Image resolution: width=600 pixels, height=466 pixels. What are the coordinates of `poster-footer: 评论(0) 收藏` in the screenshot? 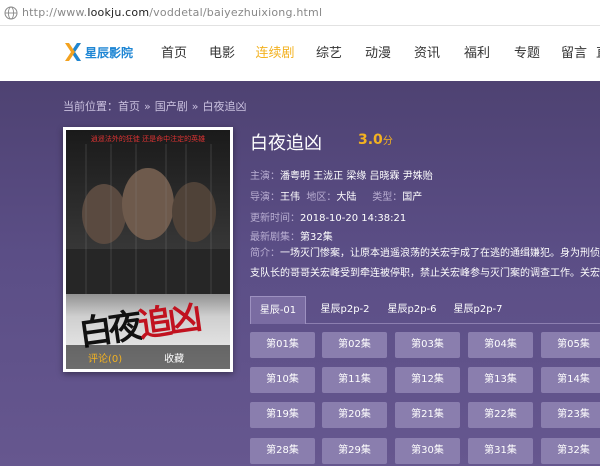 It's located at (148, 357).